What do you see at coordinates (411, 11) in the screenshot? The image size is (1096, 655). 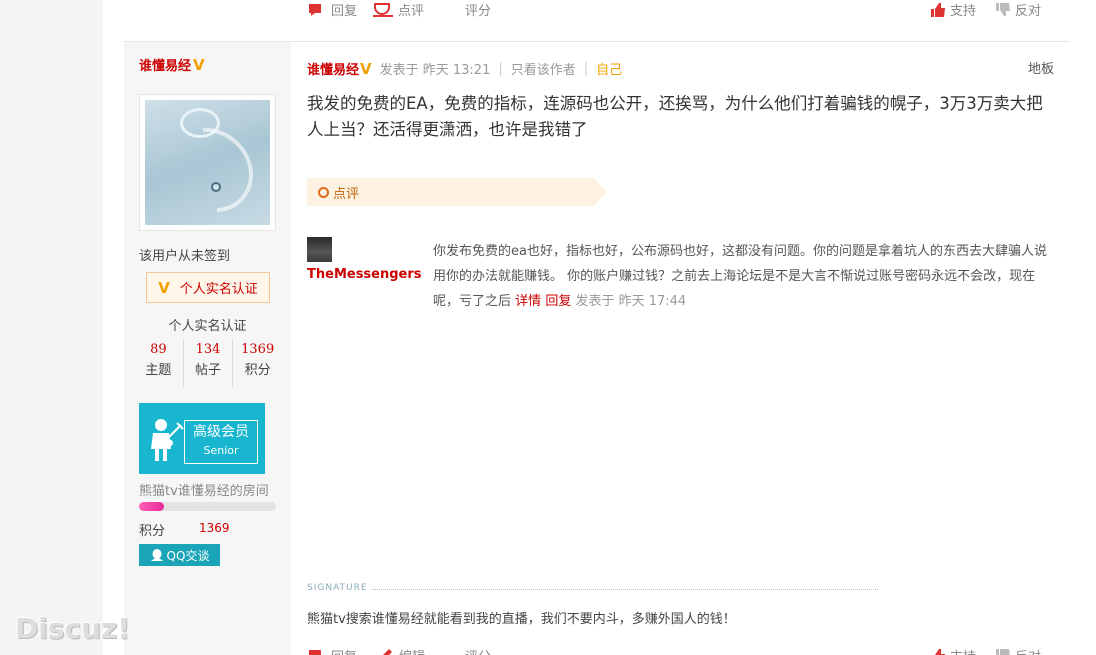 I see `comment-label: 点评` at bounding box center [411, 11].